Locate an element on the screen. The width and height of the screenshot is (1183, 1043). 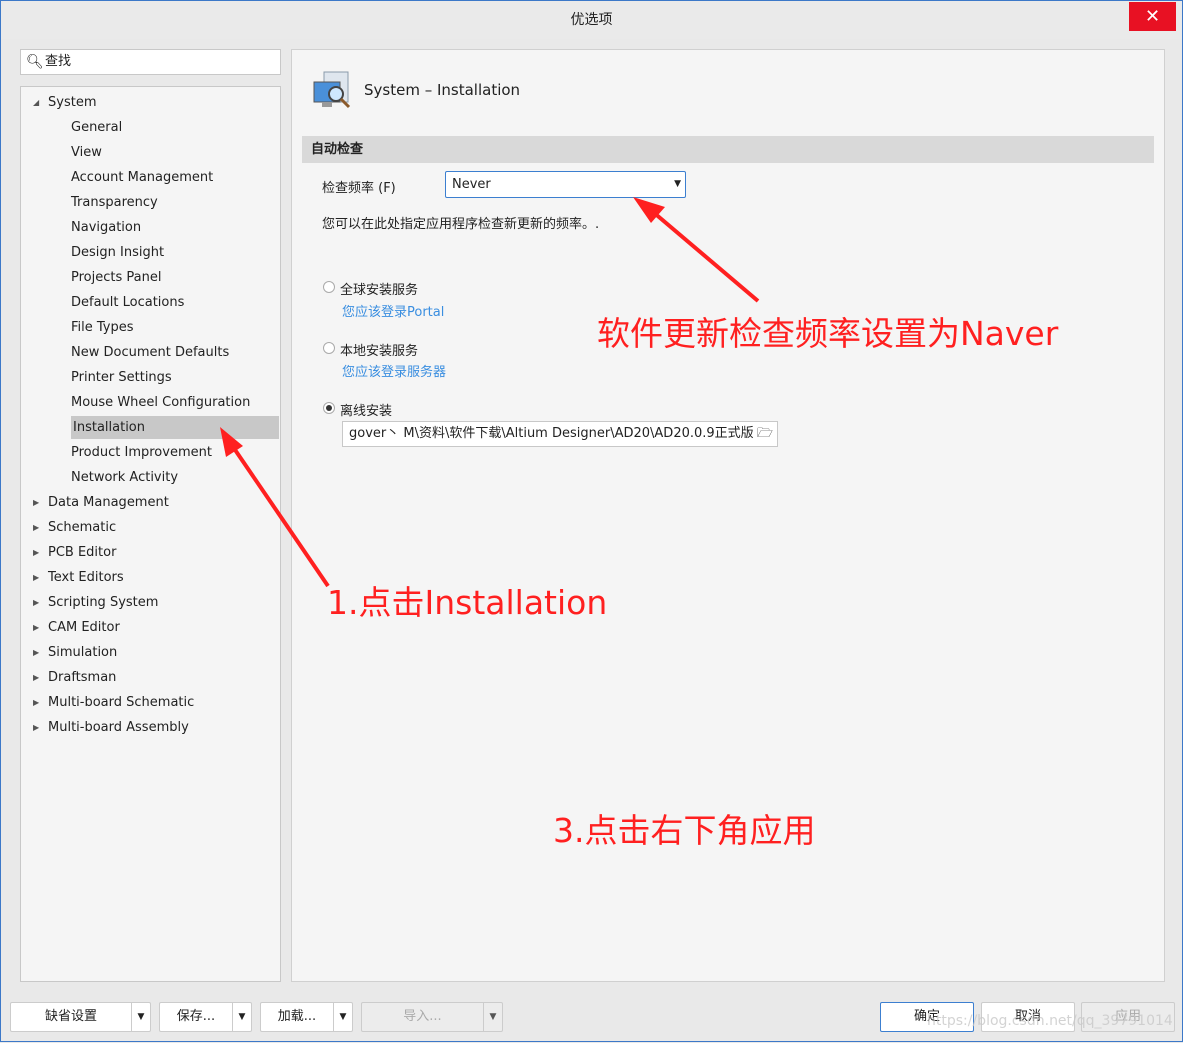
annotation-apply: 3.点击右下角应用 is located at coordinates (684, 830).